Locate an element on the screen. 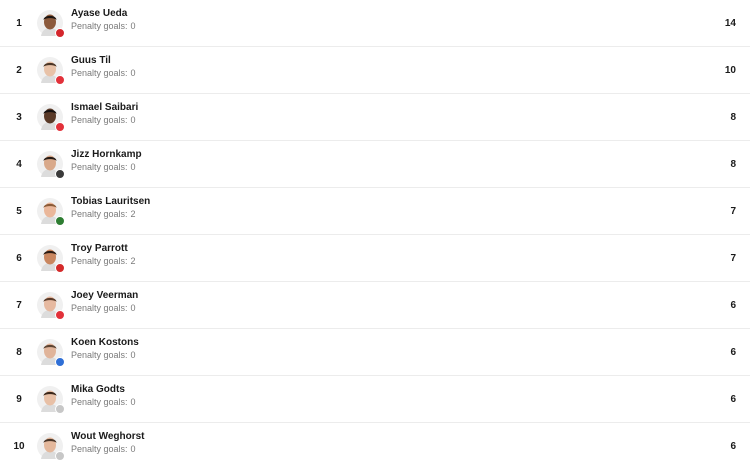  rank-number: 1 is located at coordinates (19, 23).